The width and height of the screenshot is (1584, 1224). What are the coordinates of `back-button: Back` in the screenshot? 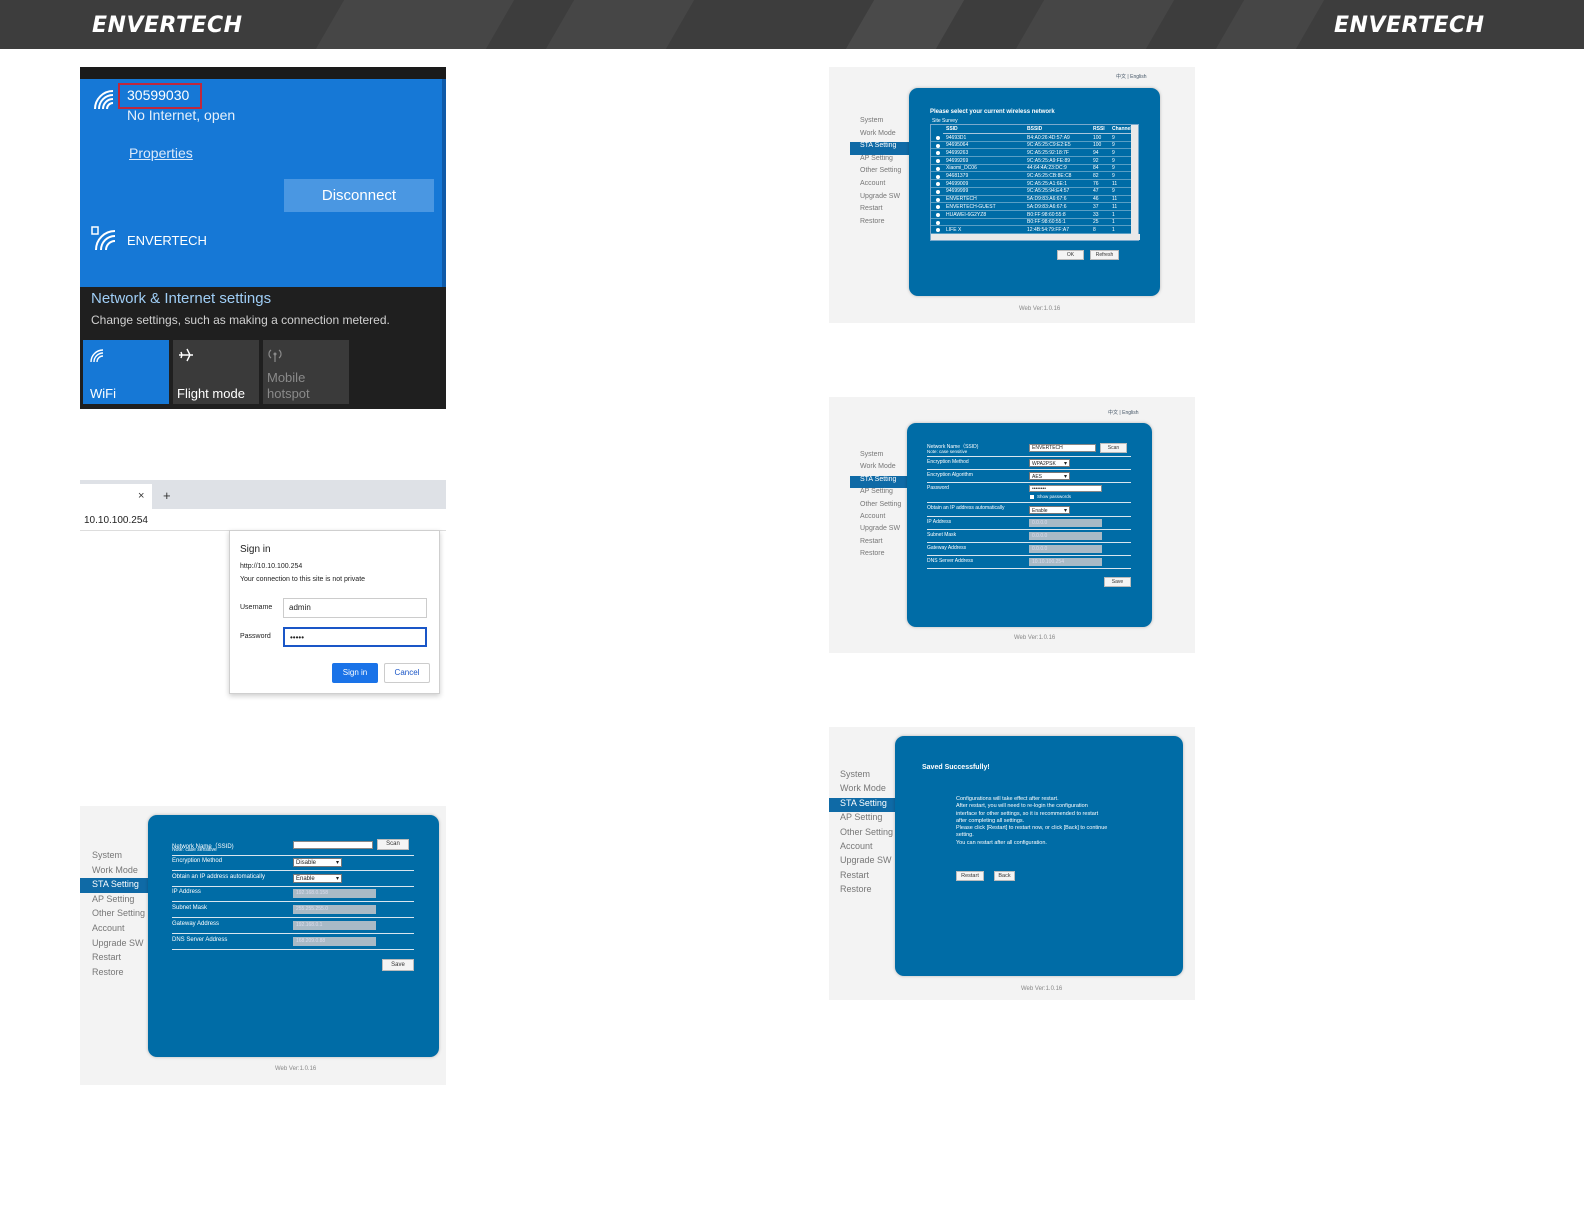 It's located at (1004, 876).